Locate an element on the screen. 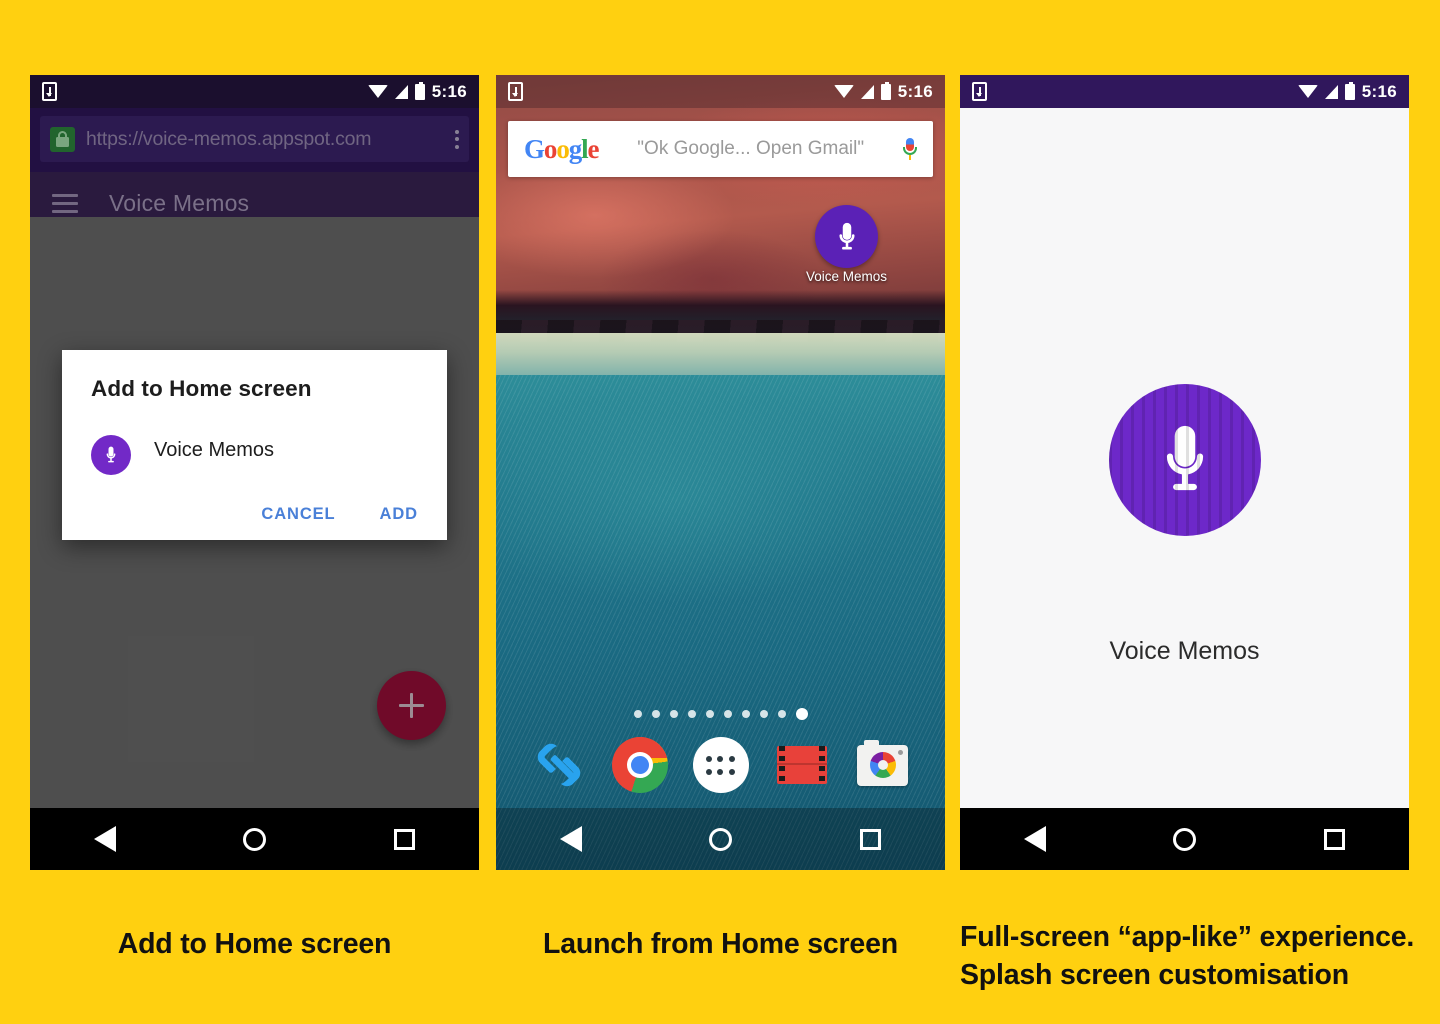 The width and height of the screenshot is (1440, 1024). home-dock is located at coordinates (720, 765).